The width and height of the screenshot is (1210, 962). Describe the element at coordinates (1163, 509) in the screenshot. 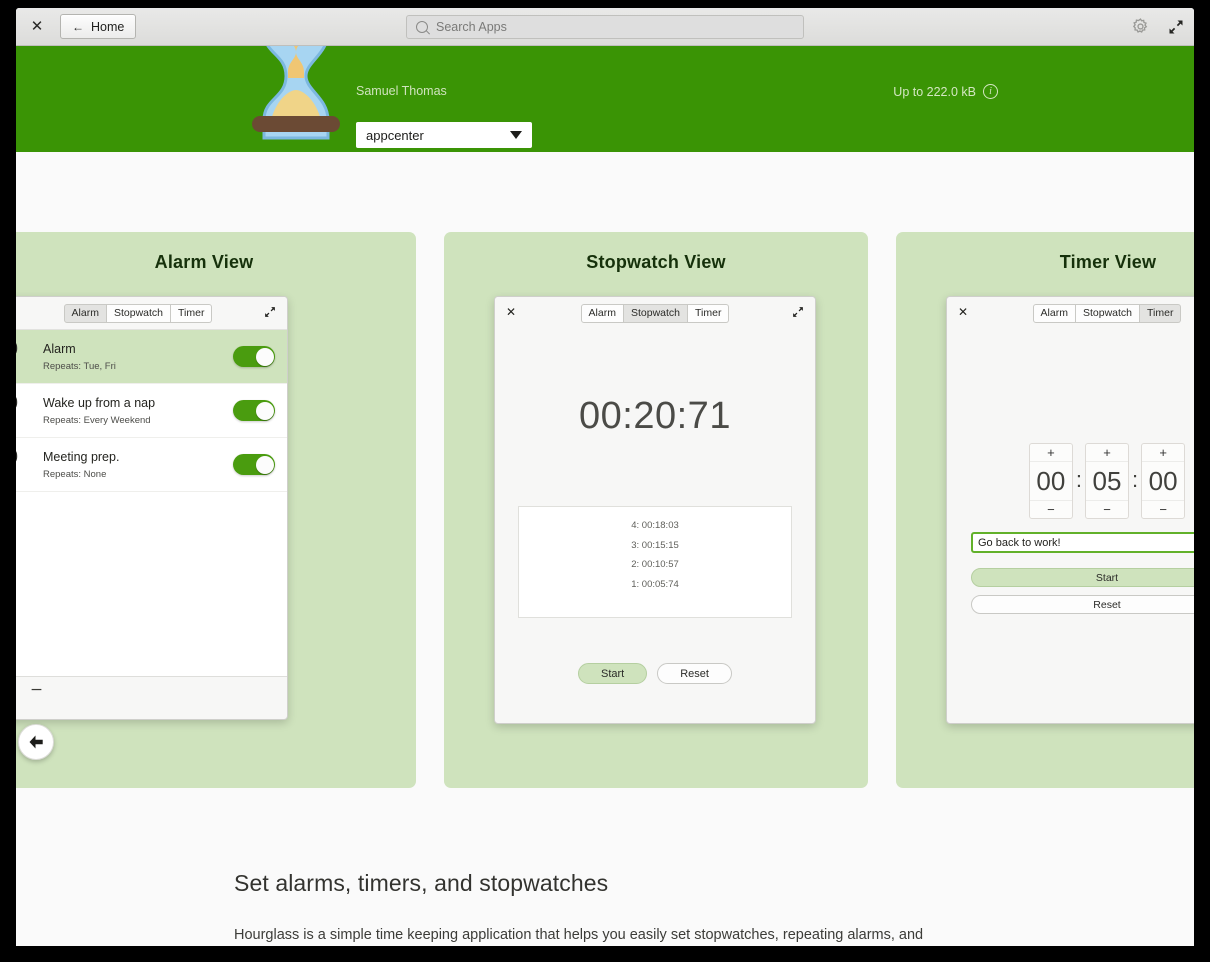

I see `seconds-decrement-button: −` at that location.